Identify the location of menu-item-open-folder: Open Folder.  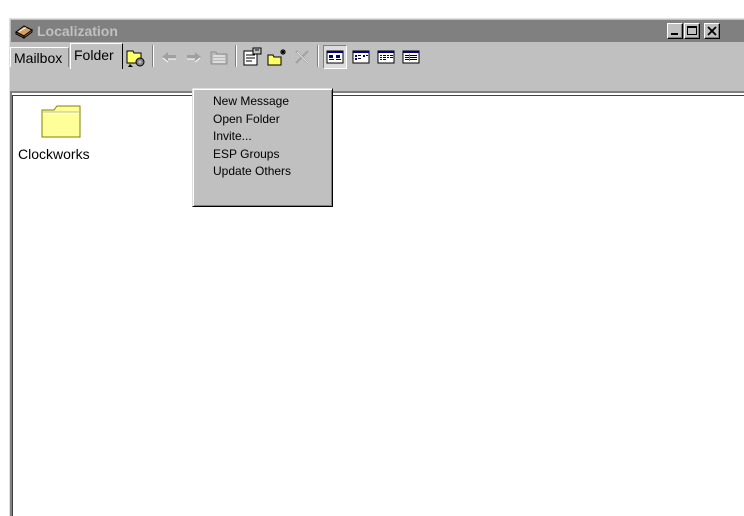
(262, 120).